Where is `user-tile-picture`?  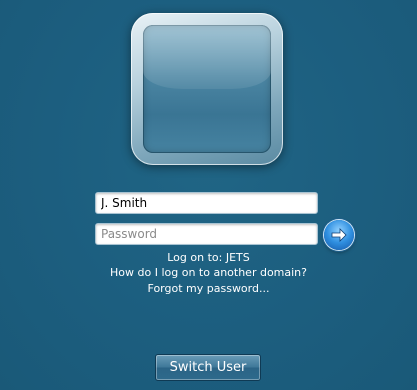
user-tile-picture is located at coordinates (207, 89).